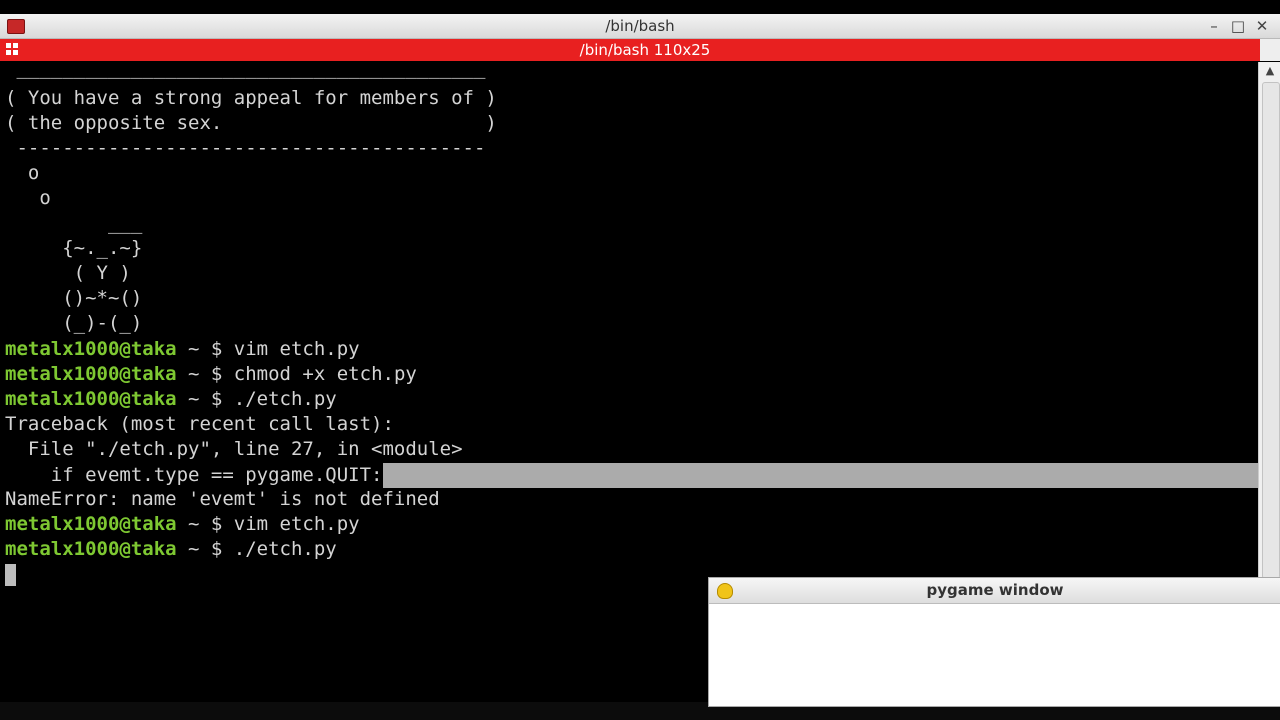  Describe the element at coordinates (234, 449) in the screenshot. I see `traceback-file: File "./etch.py", line 27, in <module>` at that location.